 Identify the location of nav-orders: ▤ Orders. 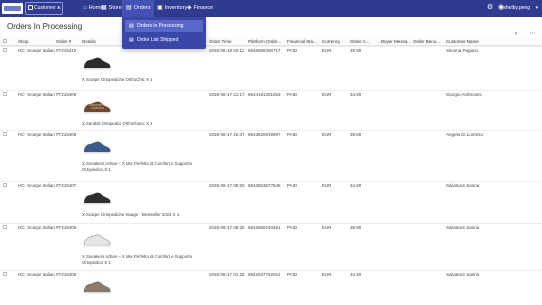
(138, 8).